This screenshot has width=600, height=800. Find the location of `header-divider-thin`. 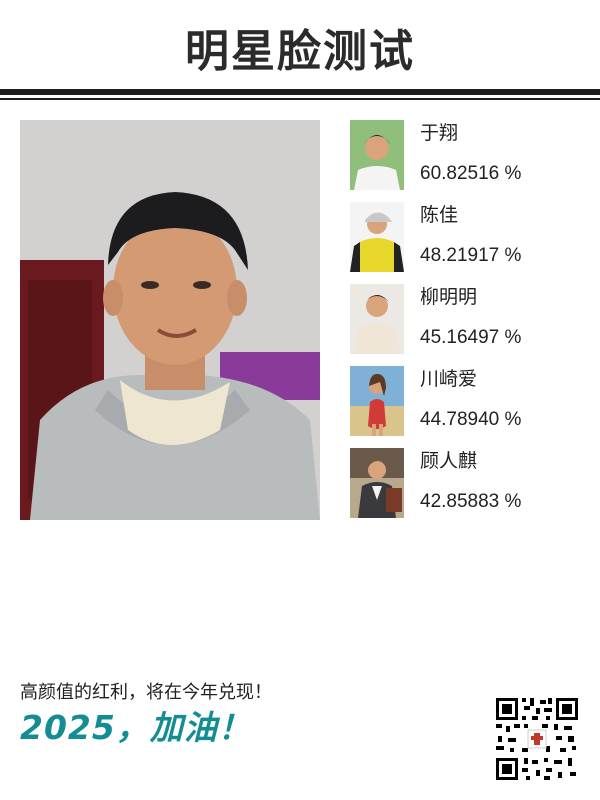

header-divider-thin is located at coordinates (300, 99).